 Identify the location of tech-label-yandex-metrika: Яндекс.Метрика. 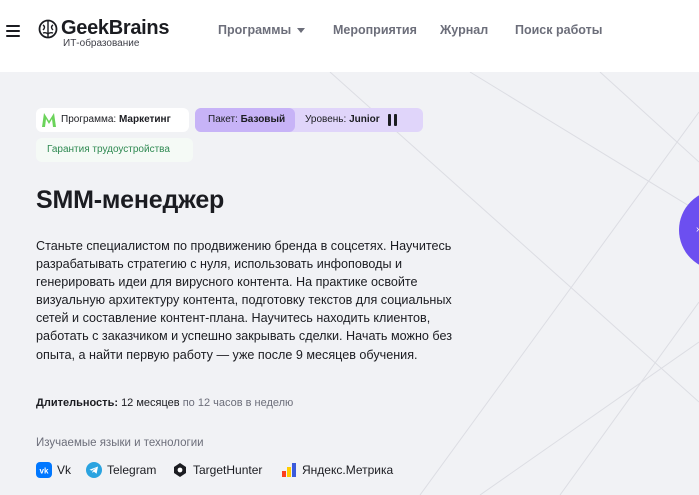
(348, 470).